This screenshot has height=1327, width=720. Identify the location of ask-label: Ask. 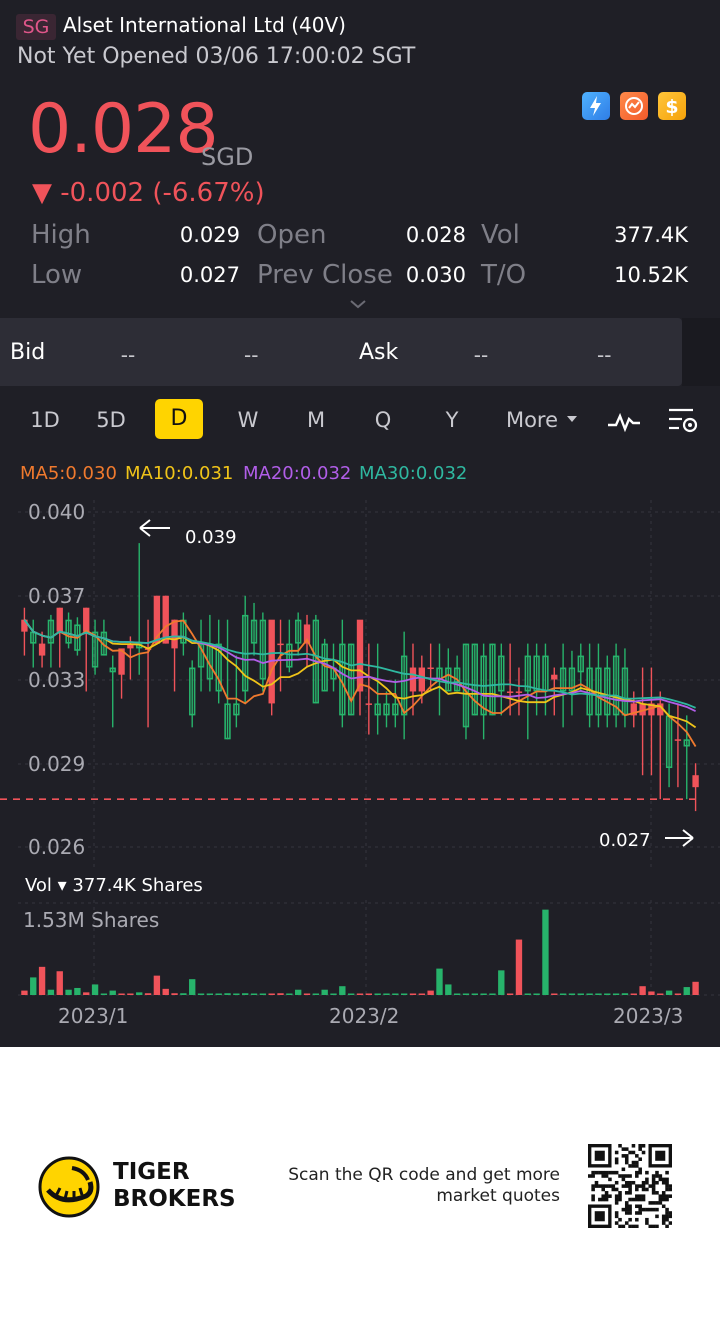
(379, 352).